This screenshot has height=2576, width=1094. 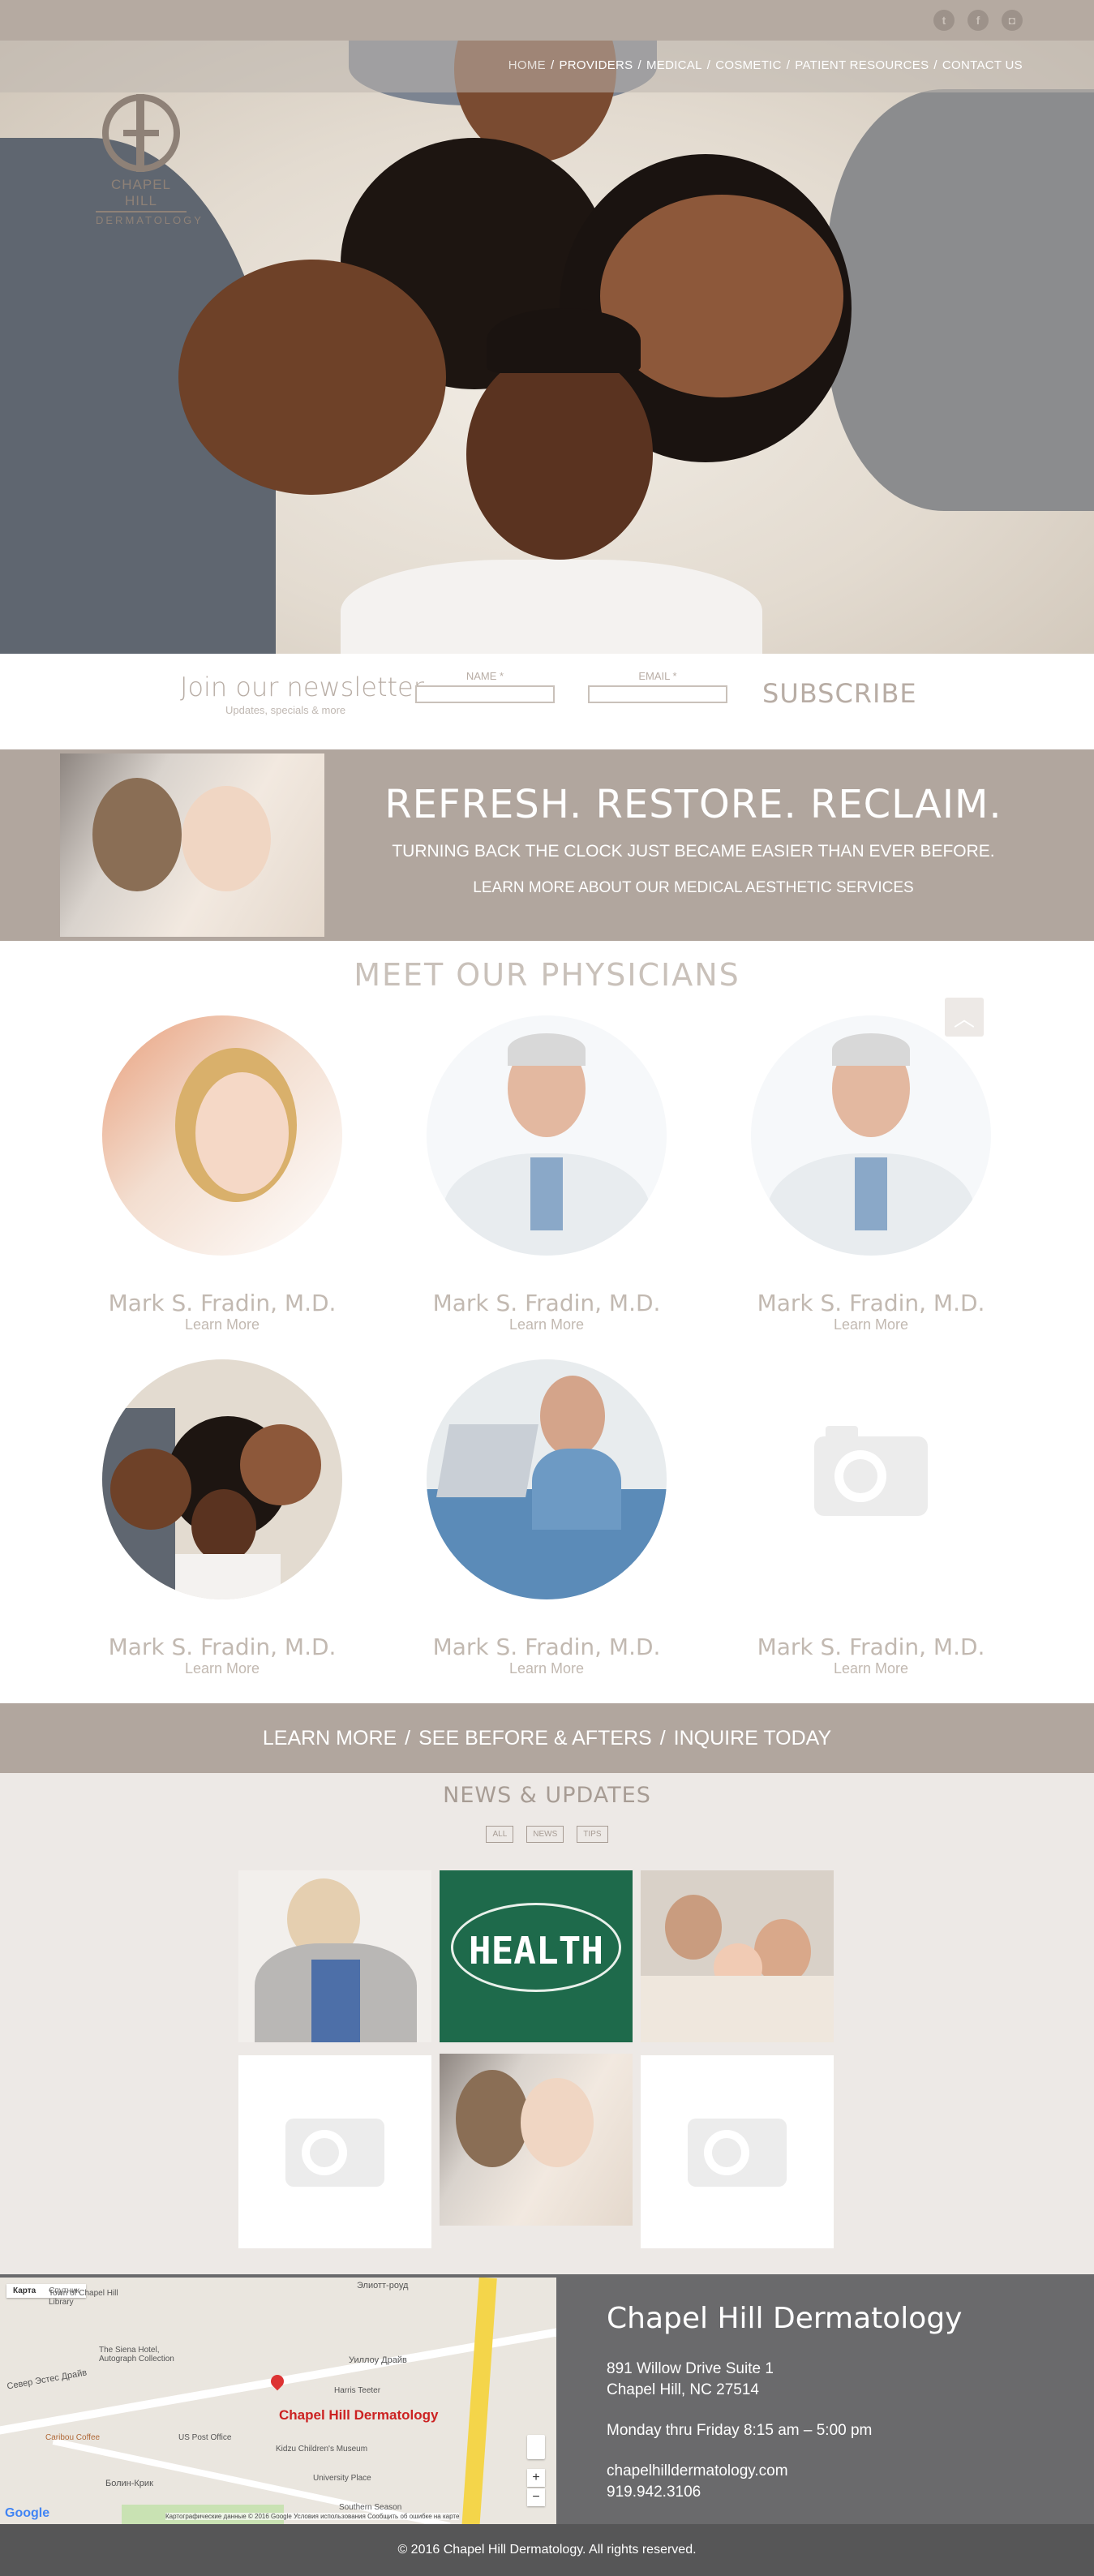 What do you see at coordinates (192, 845) in the screenshot?
I see `aesthetic-photo` at bounding box center [192, 845].